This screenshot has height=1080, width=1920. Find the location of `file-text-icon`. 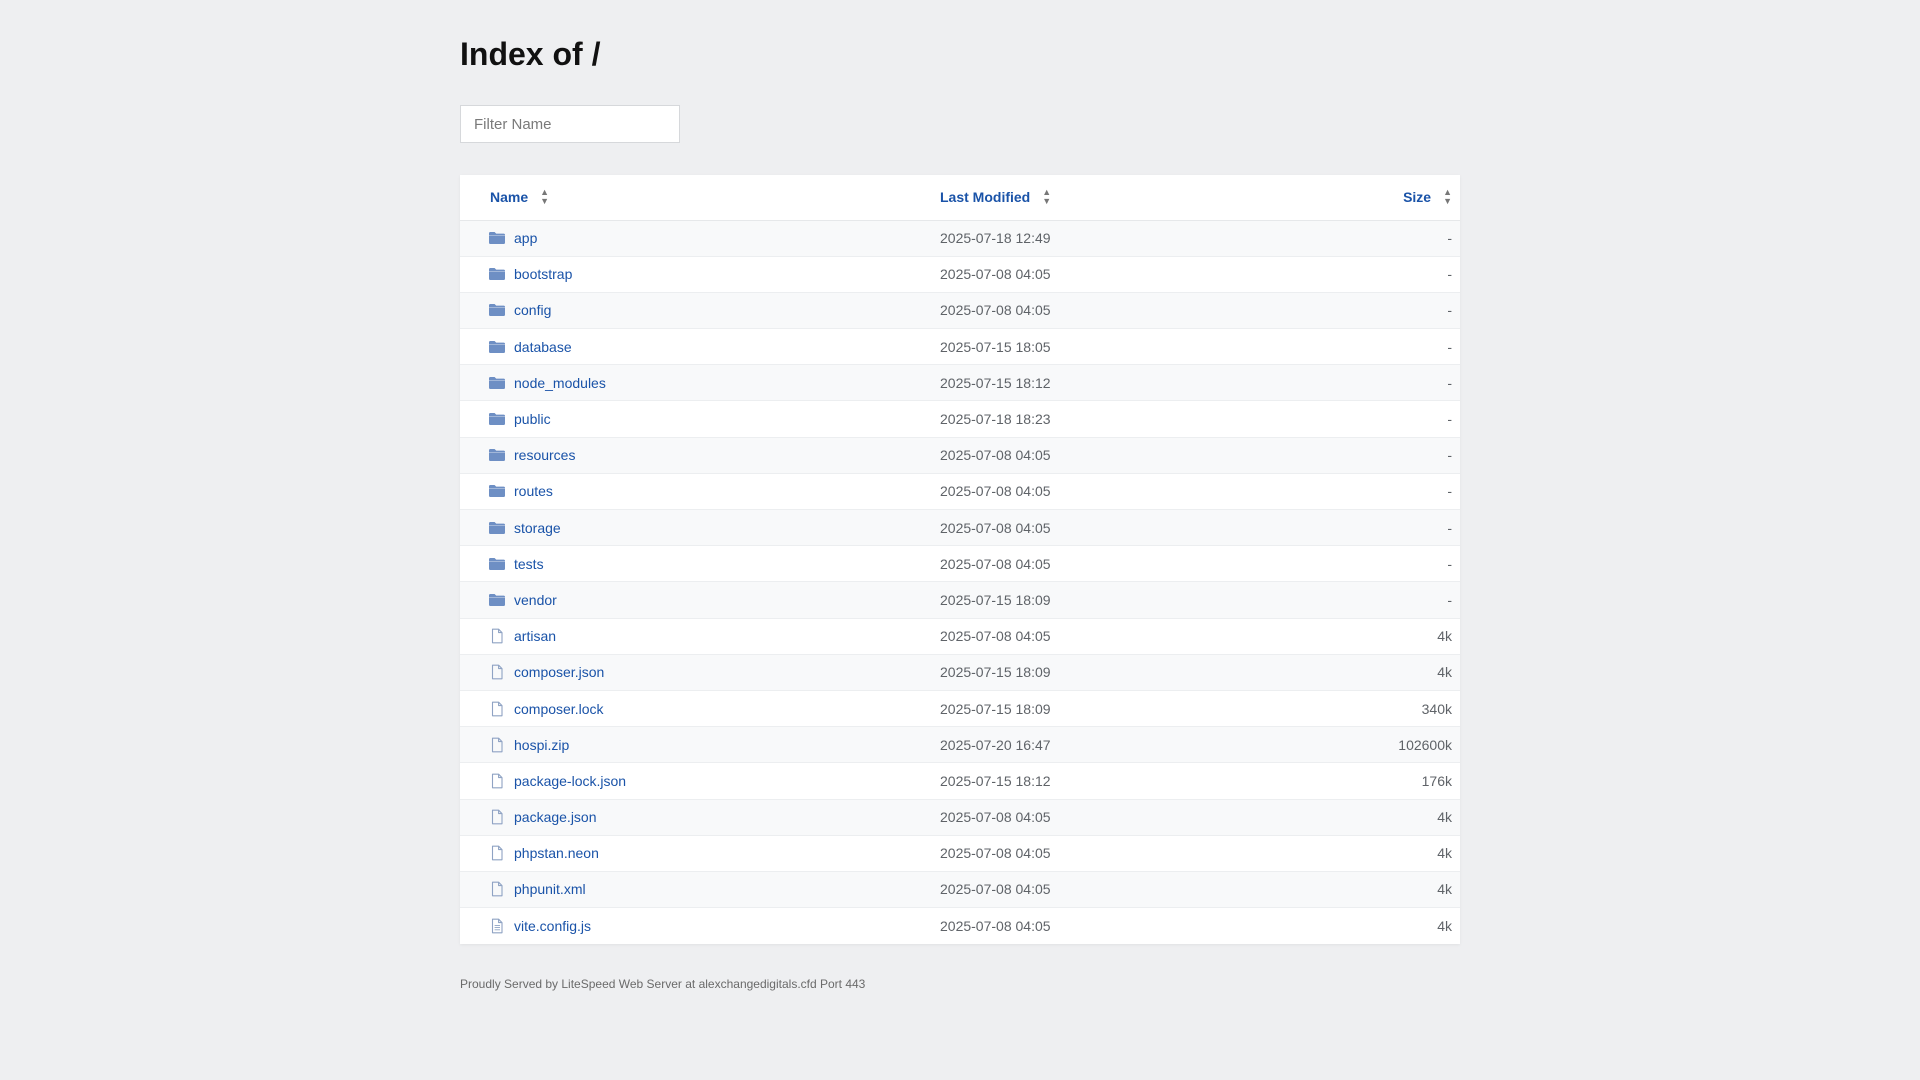

file-text-icon is located at coordinates (497, 926).